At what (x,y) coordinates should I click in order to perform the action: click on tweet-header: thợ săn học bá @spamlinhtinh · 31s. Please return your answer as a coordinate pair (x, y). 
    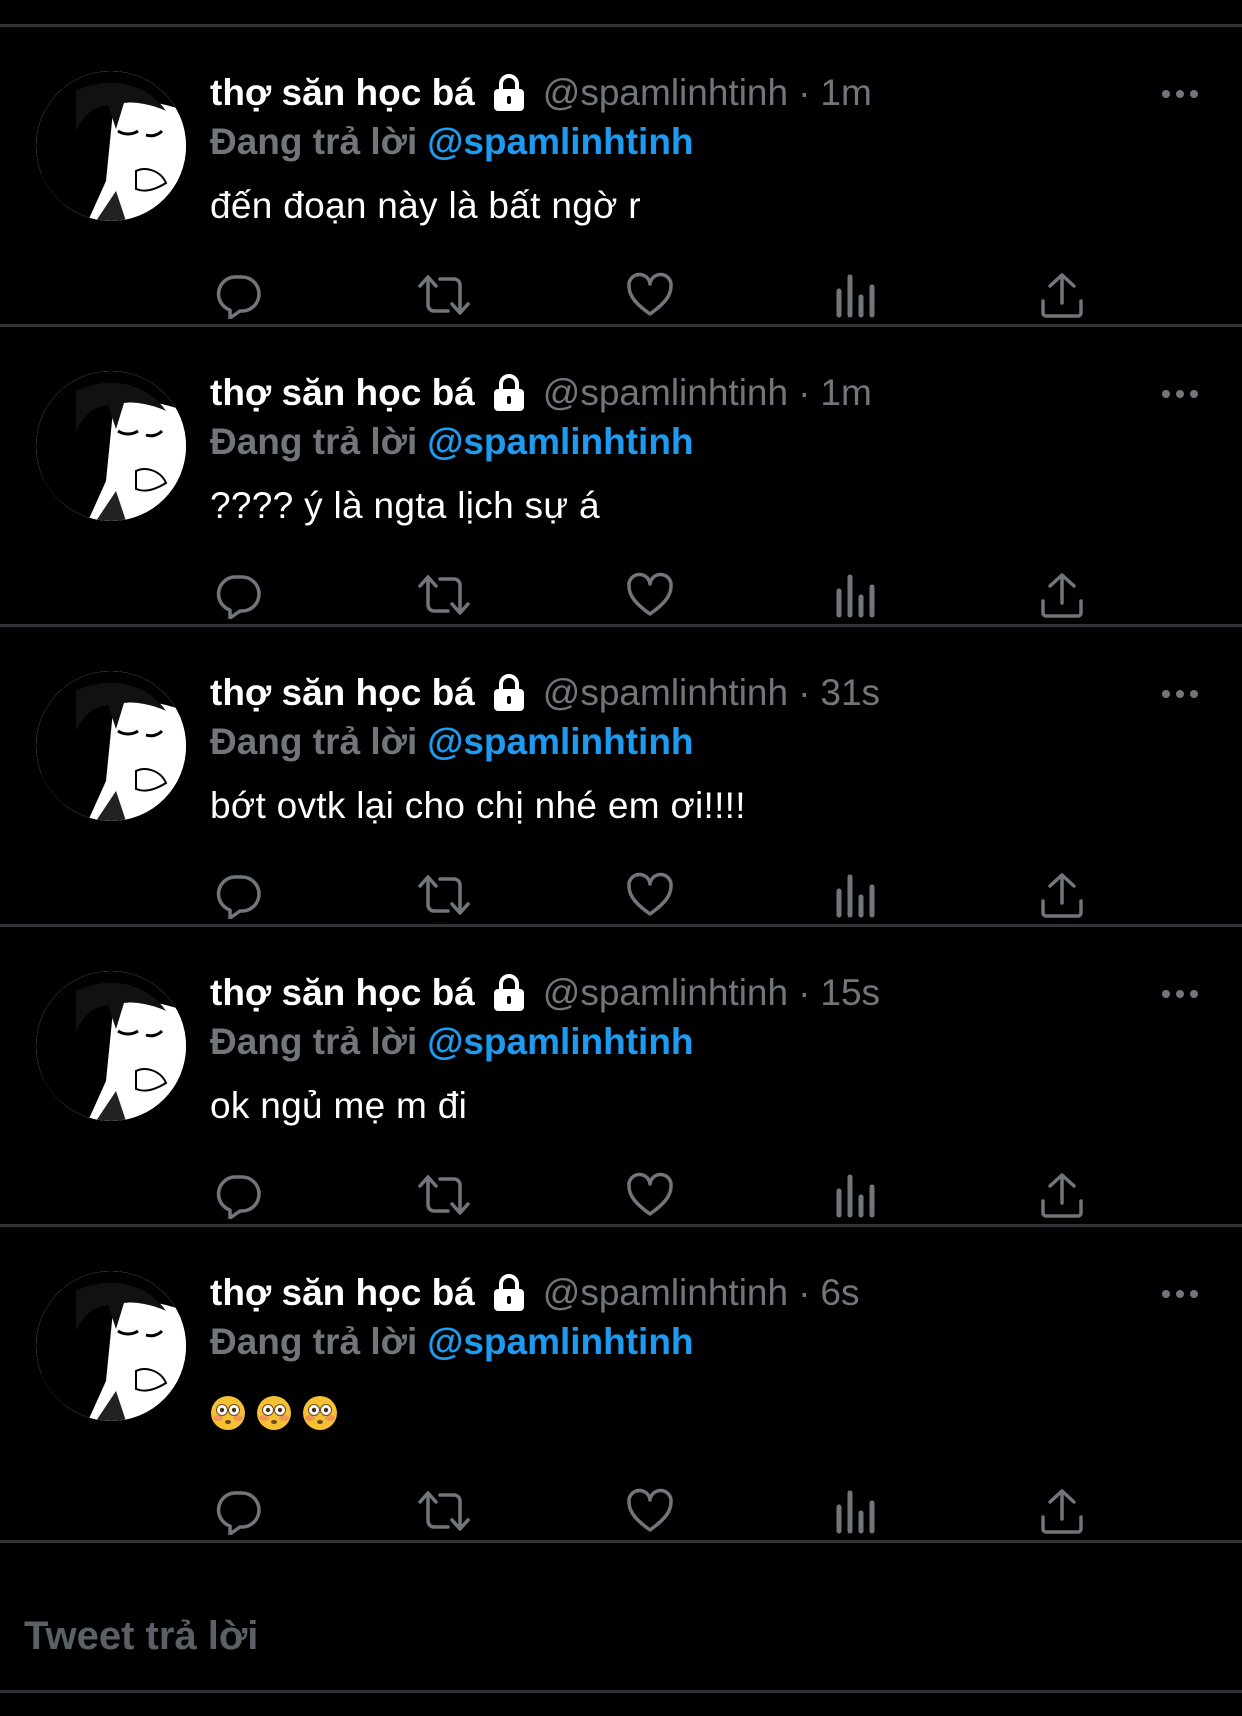
    Looking at the image, I should click on (545, 693).